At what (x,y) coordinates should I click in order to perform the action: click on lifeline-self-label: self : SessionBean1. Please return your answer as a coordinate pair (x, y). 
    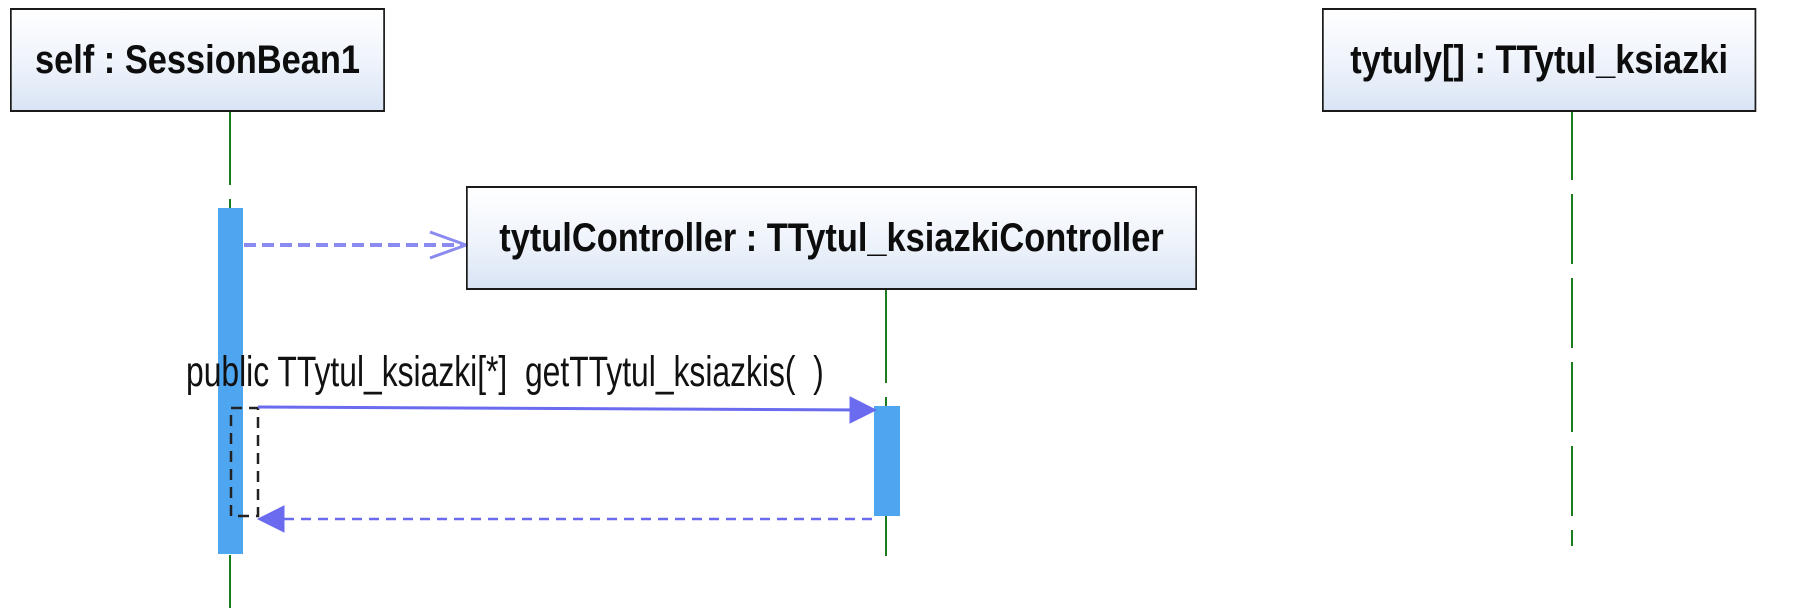
    Looking at the image, I should click on (197, 59).